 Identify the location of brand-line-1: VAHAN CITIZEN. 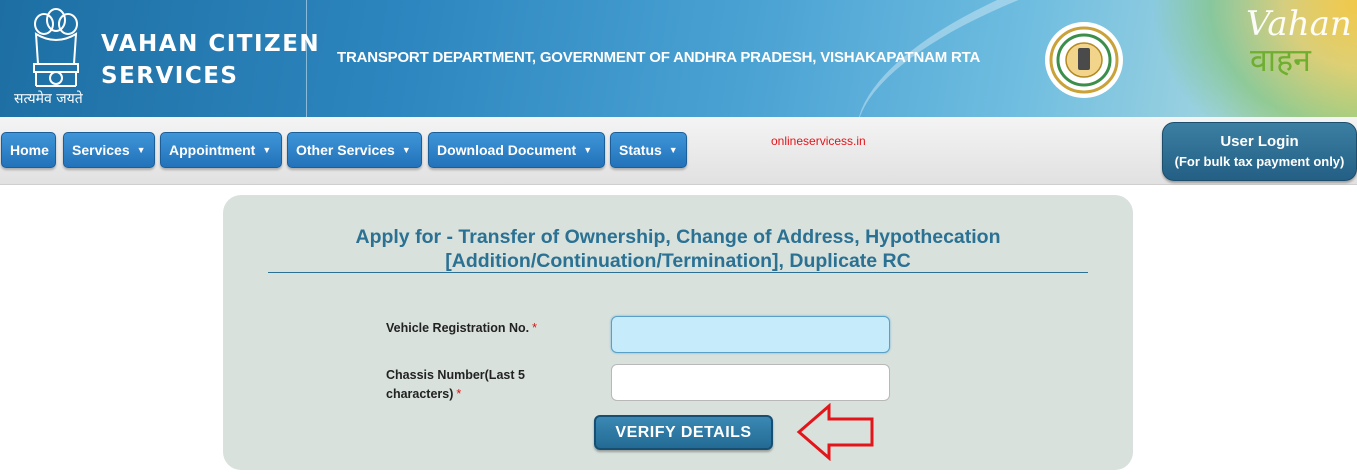
(211, 44).